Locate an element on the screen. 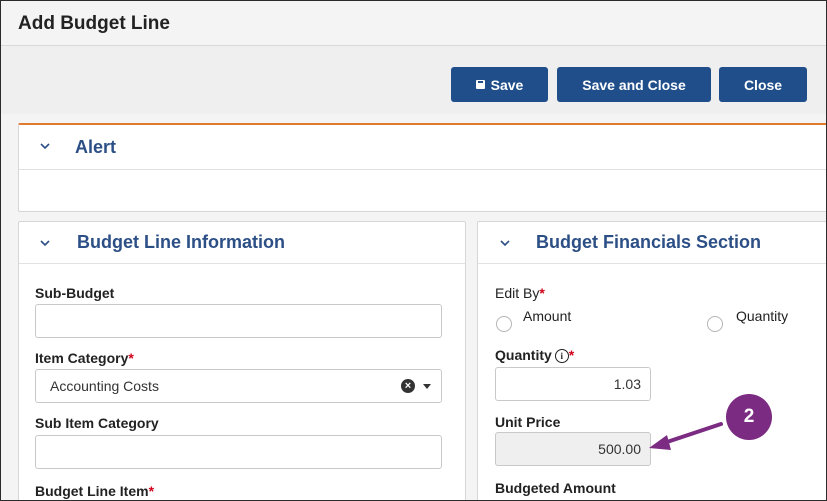 The image size is (827, 501). alert-title: Alert is located at coordinates (96, 147).